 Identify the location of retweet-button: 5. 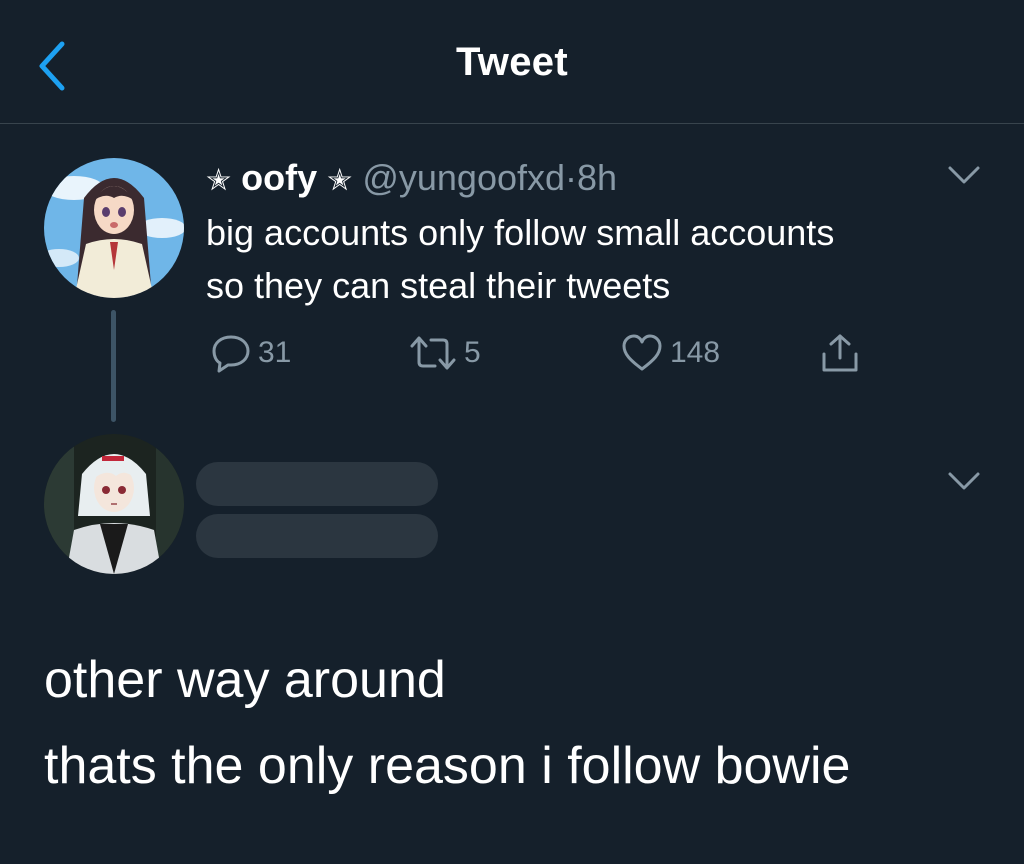
(444, 353).